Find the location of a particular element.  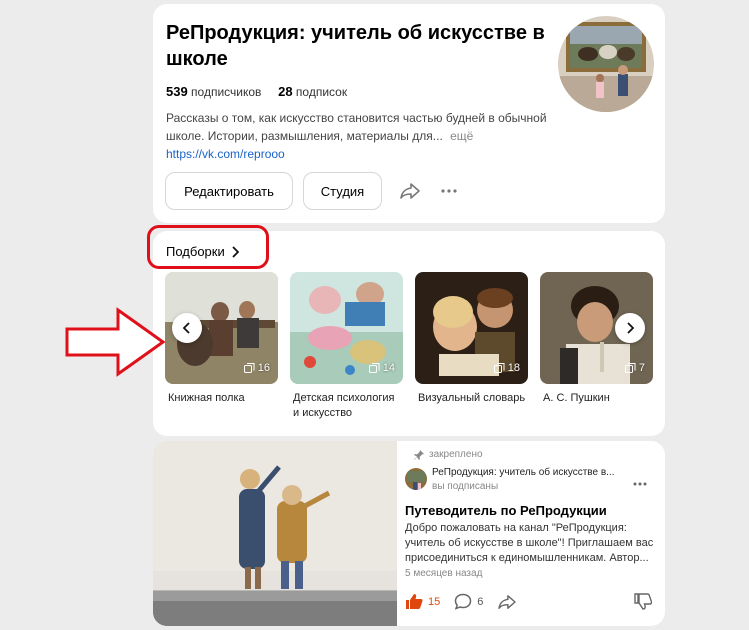

collection-count: 14 is located at coordinates (381, 368).